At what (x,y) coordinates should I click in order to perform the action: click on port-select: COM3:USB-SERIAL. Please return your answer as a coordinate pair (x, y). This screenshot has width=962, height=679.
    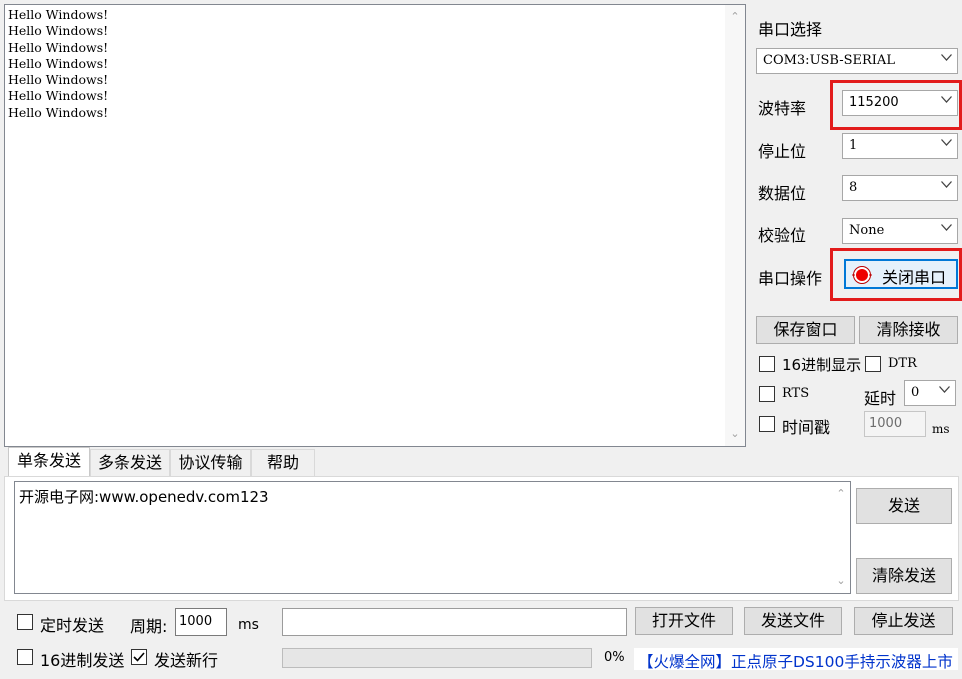
    Looking at the image, I should click on (857, 61).